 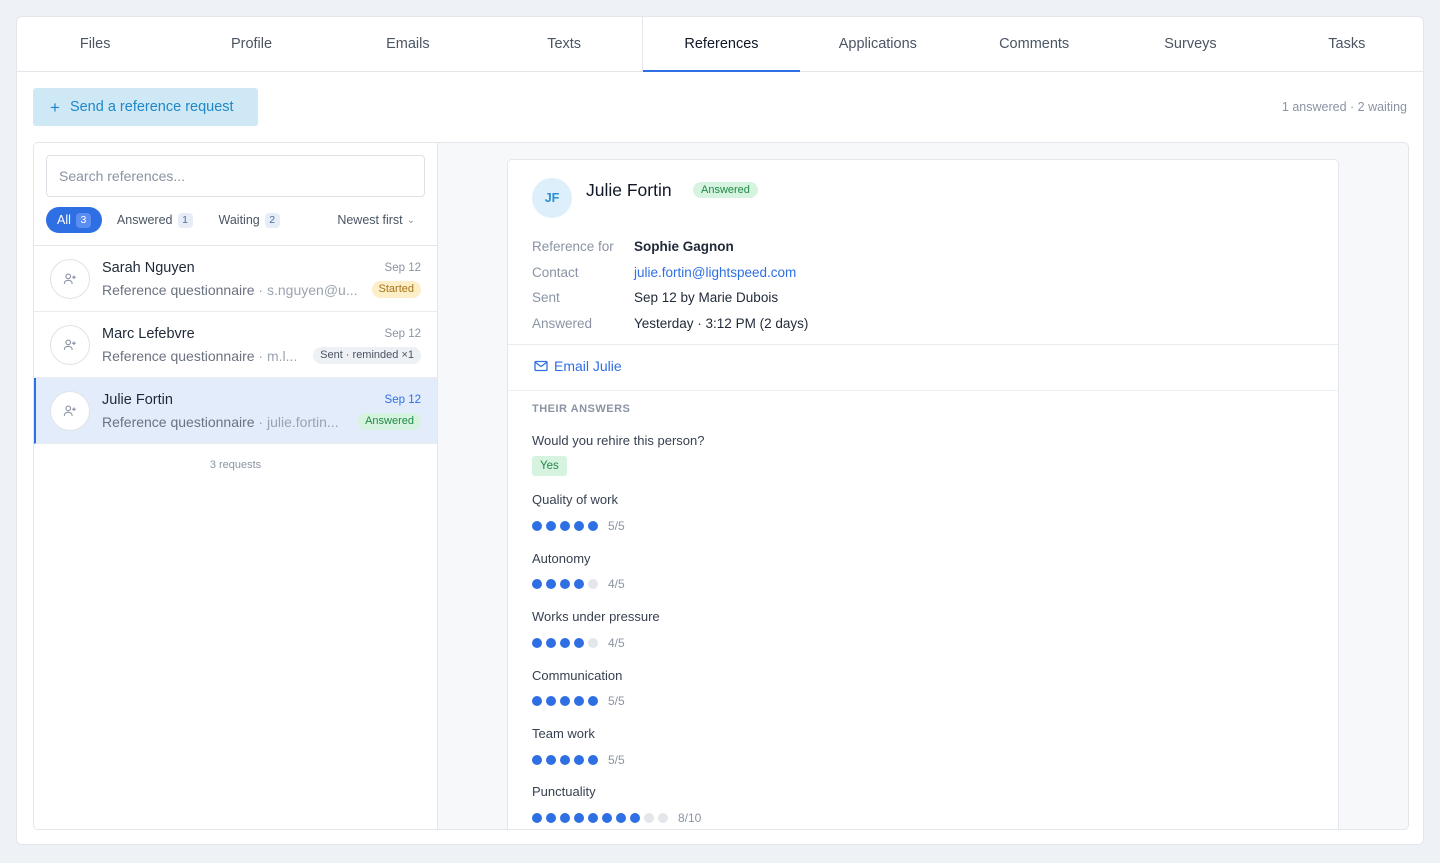 I want to click on filter-answered: Answered 1, so click(x=155, y=220).